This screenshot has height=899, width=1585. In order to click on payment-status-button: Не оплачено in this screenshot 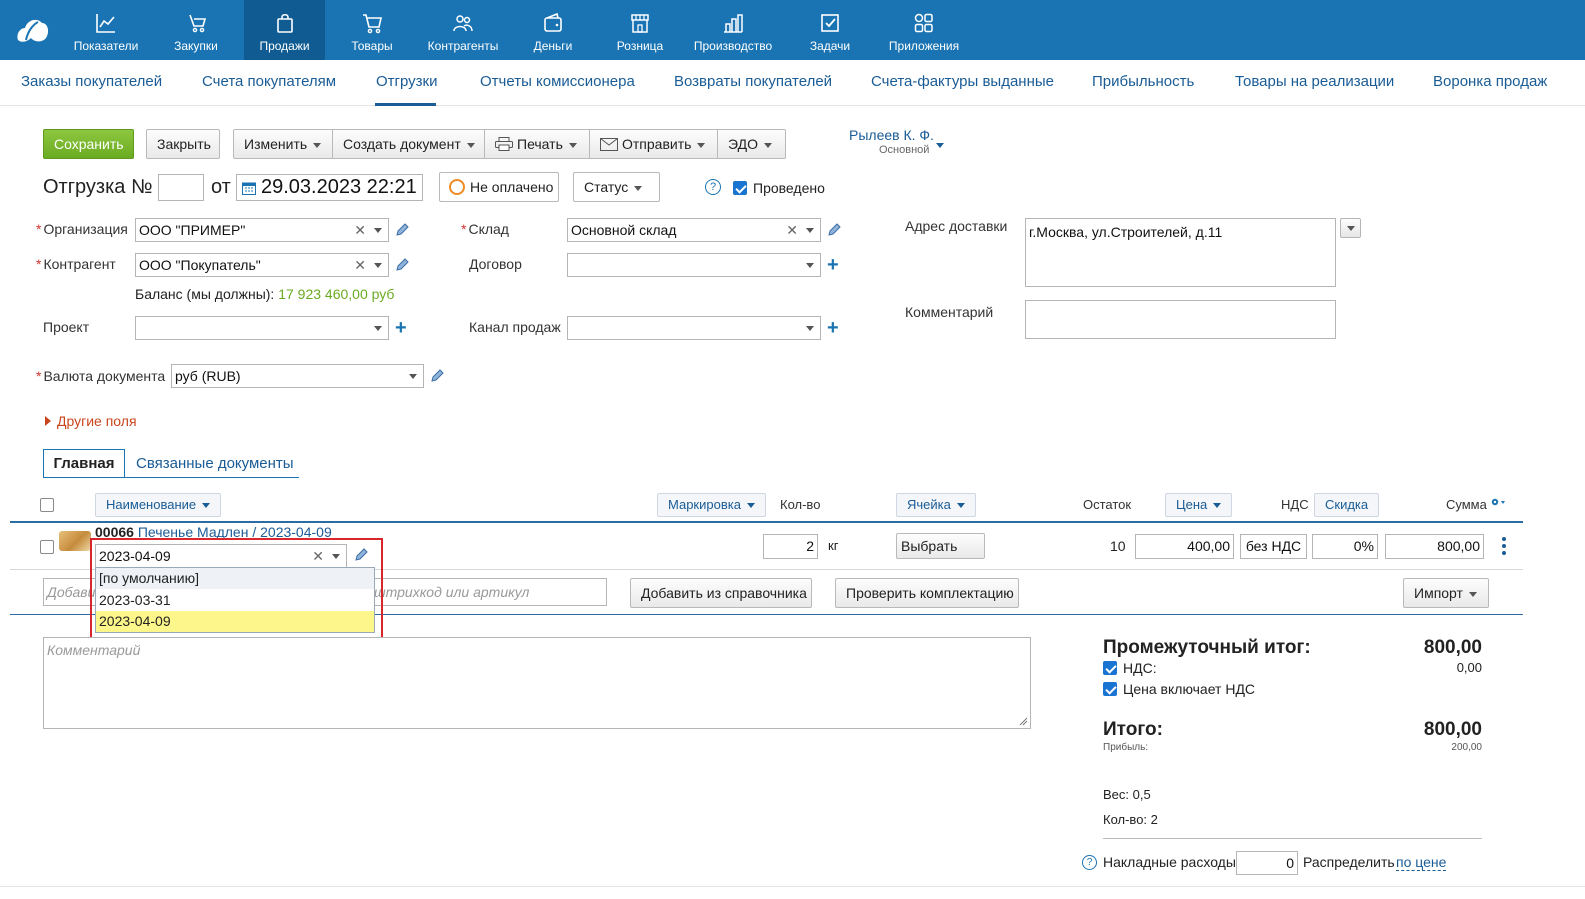, I will do `click(499, 187)`.